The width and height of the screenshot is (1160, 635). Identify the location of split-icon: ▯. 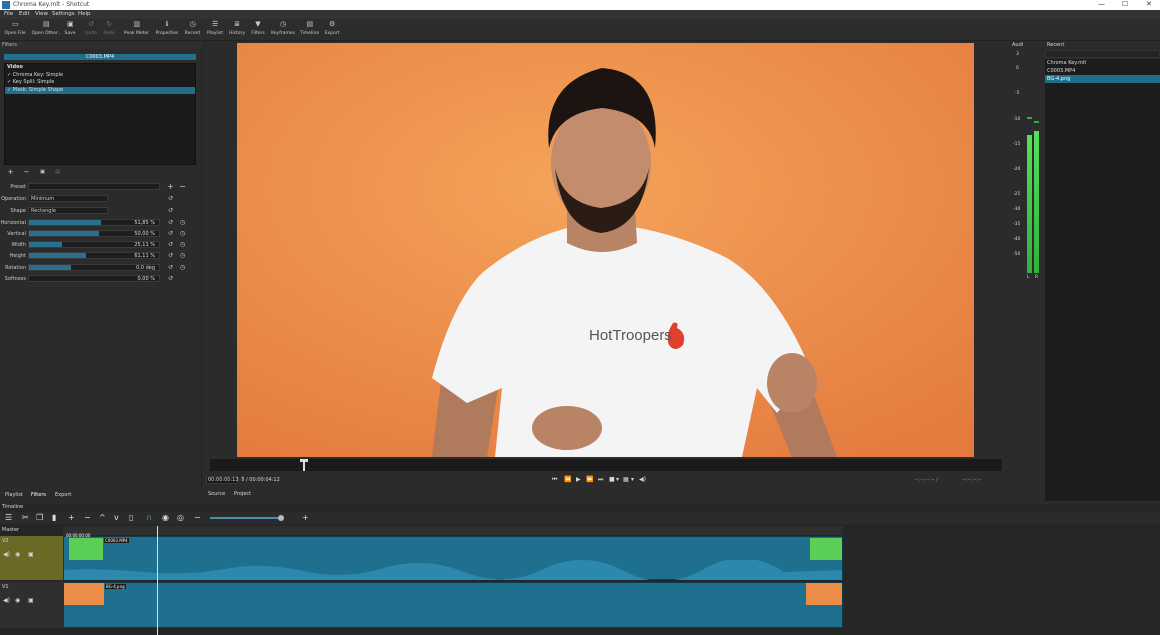
(131, 517).